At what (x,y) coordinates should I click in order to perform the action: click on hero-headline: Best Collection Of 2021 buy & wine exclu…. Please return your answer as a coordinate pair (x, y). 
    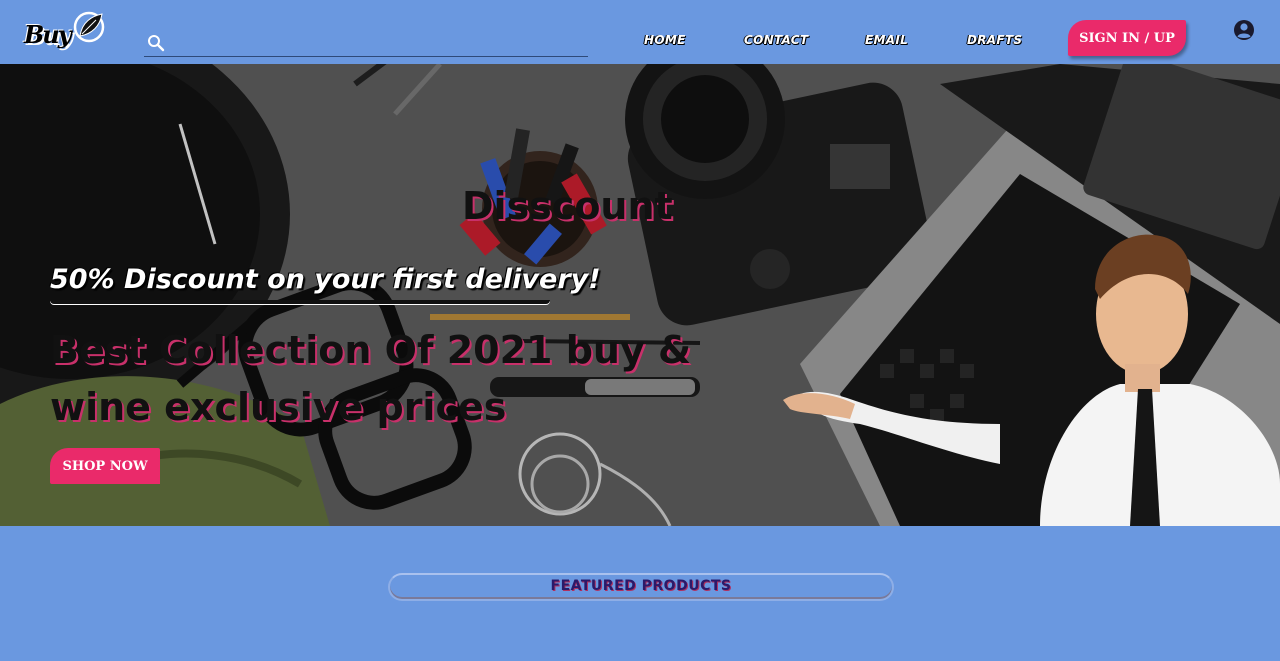
    Looking at the image, I should click on (390, 379).